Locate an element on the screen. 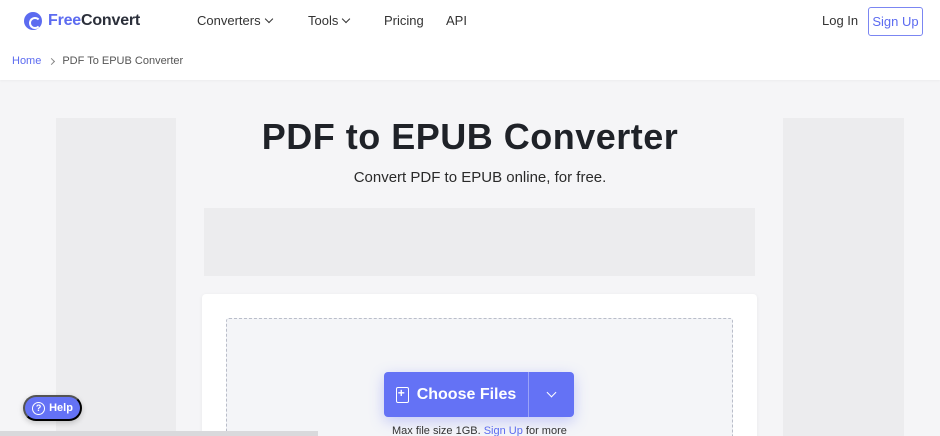 This screenshot has width=940, height=436. nav-label: Pricing is located at coordinates (404, 20).